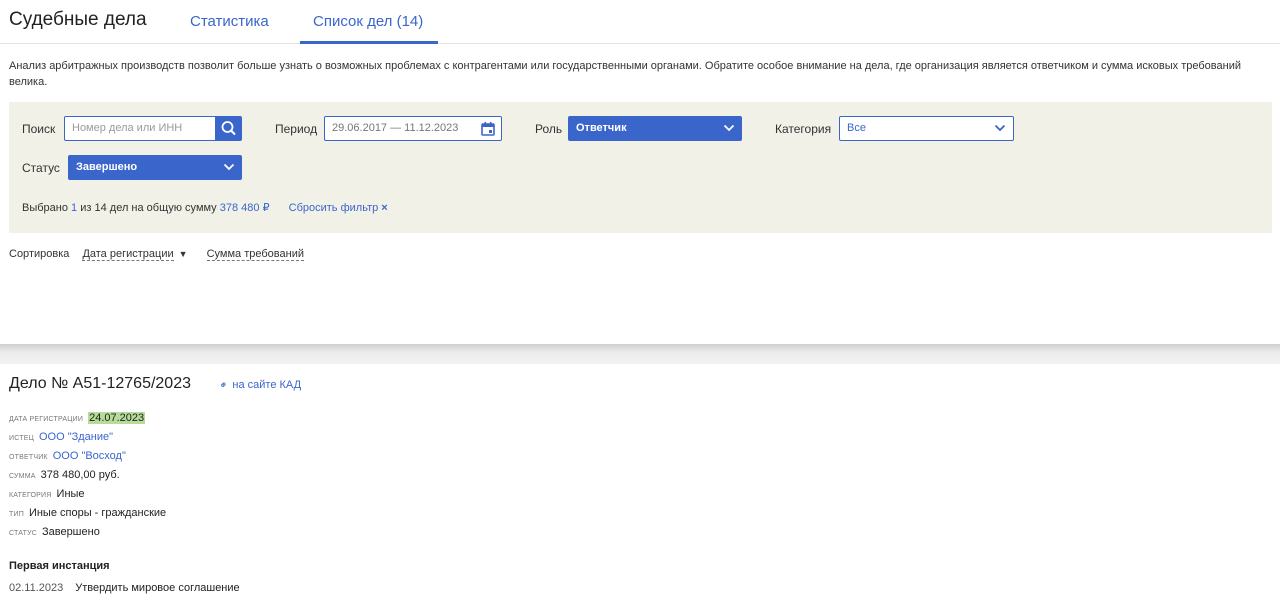 The height and width of the screenshot is (606, 1280). I want to click on sort-by-amount: Сумма требований, so click(255, 254).